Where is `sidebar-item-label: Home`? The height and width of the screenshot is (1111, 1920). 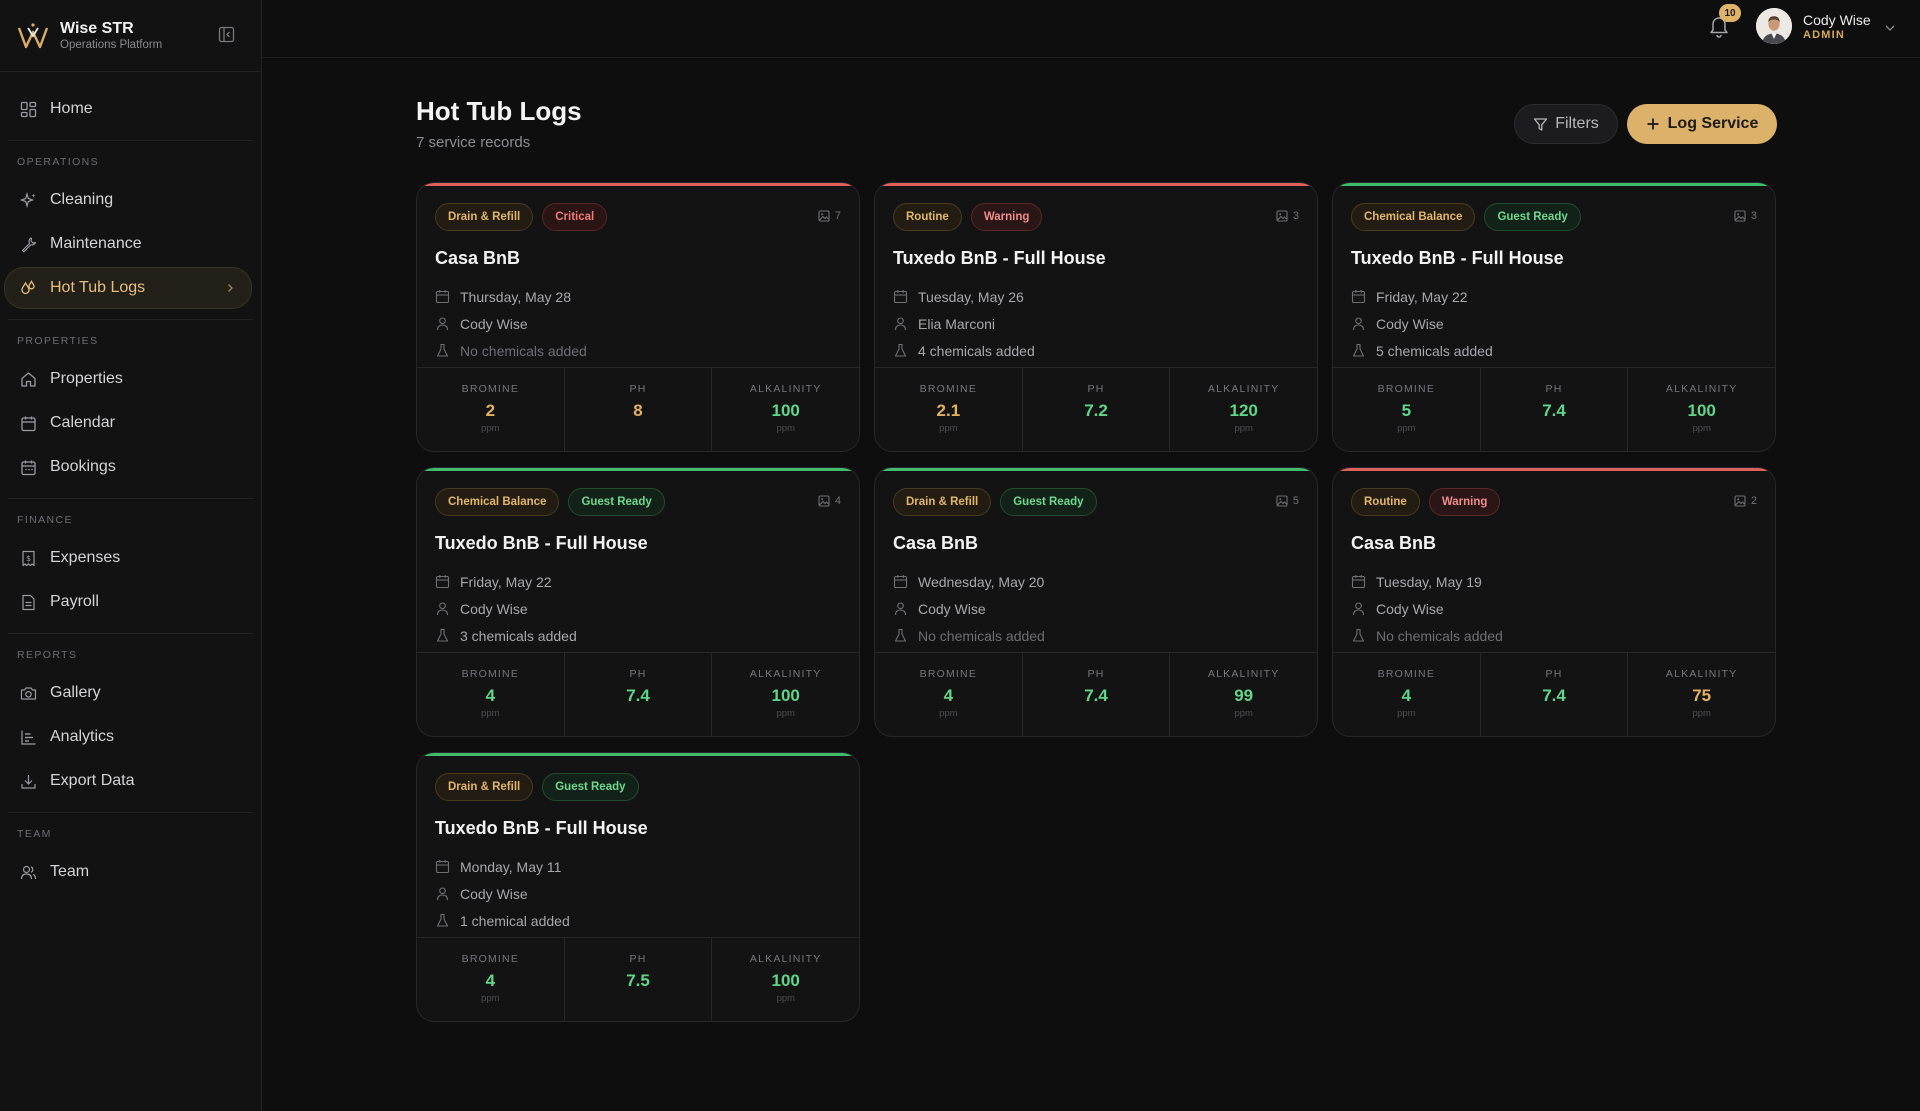 sidebar-item-label: Home is located at coordinates (71, 108).